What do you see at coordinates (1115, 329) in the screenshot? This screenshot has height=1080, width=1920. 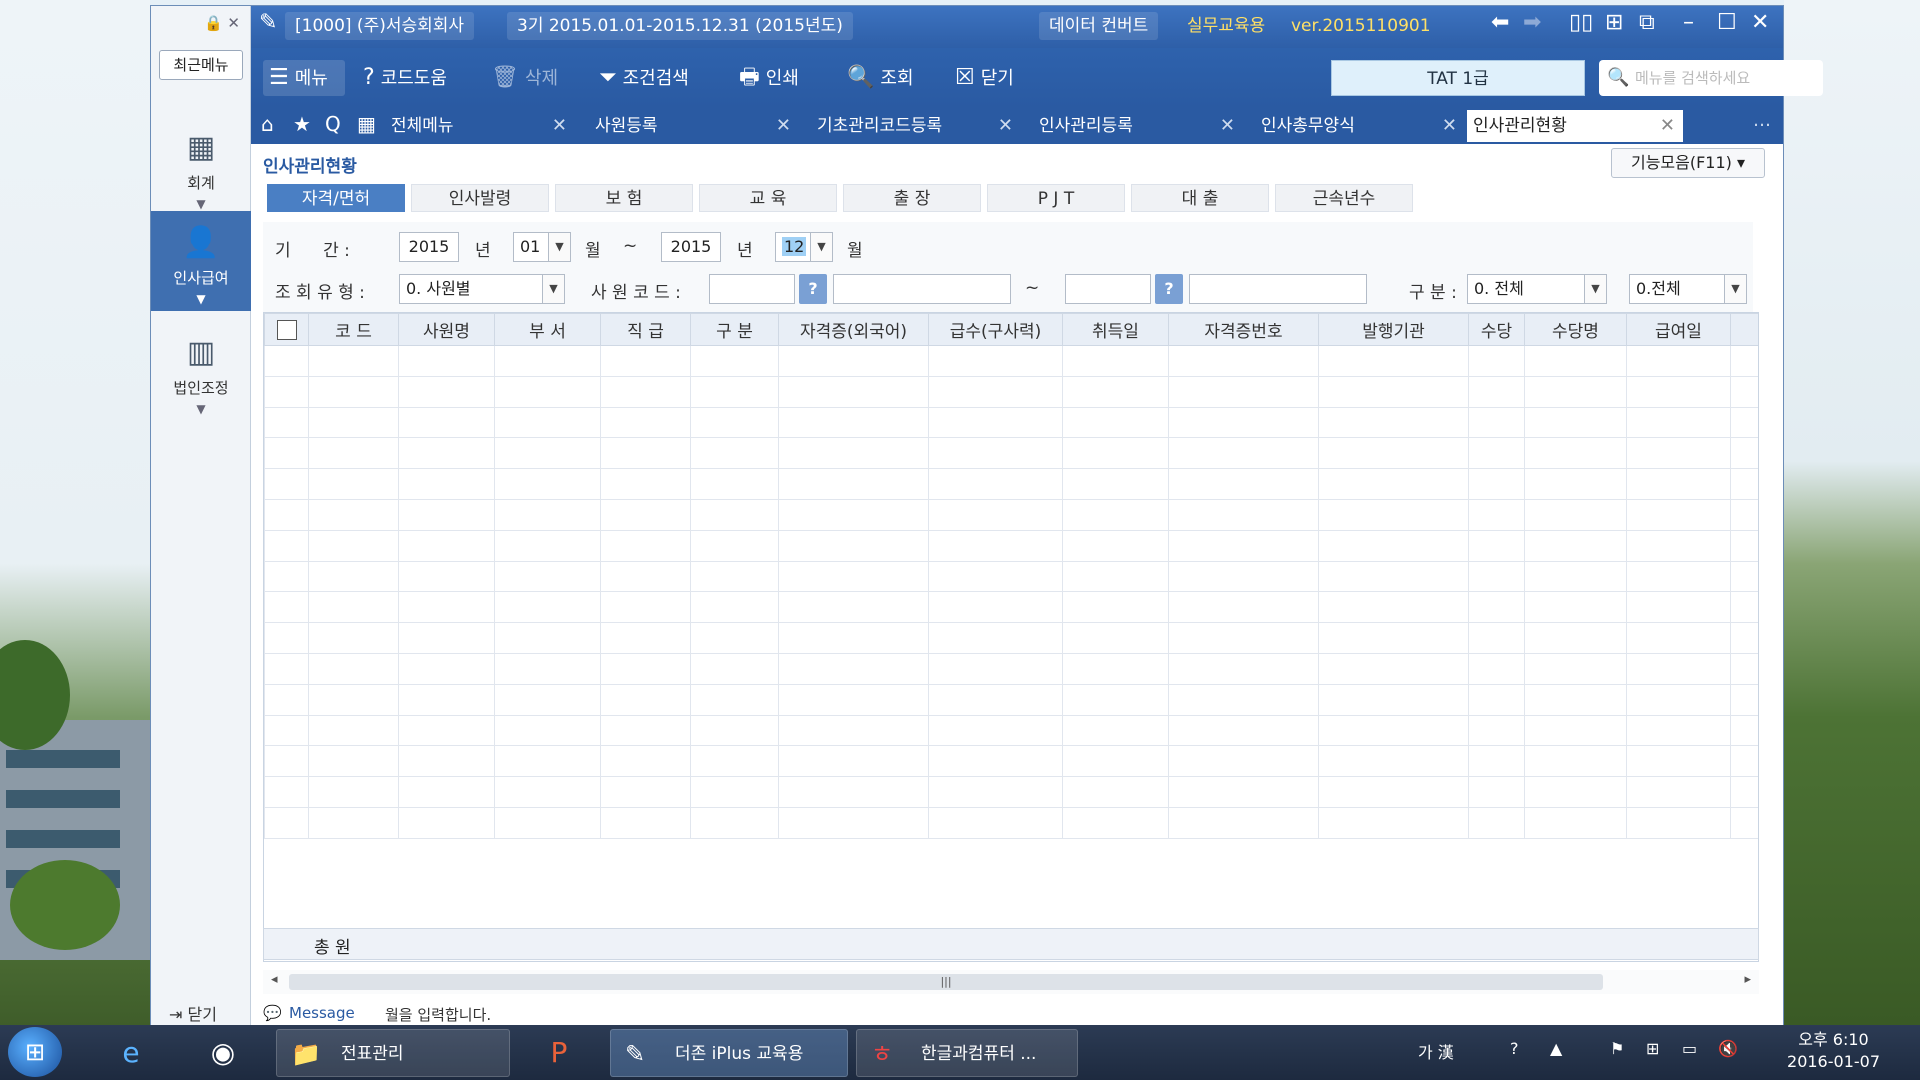 I see `column-header: 취득일` at bounding box center [1115, 329].